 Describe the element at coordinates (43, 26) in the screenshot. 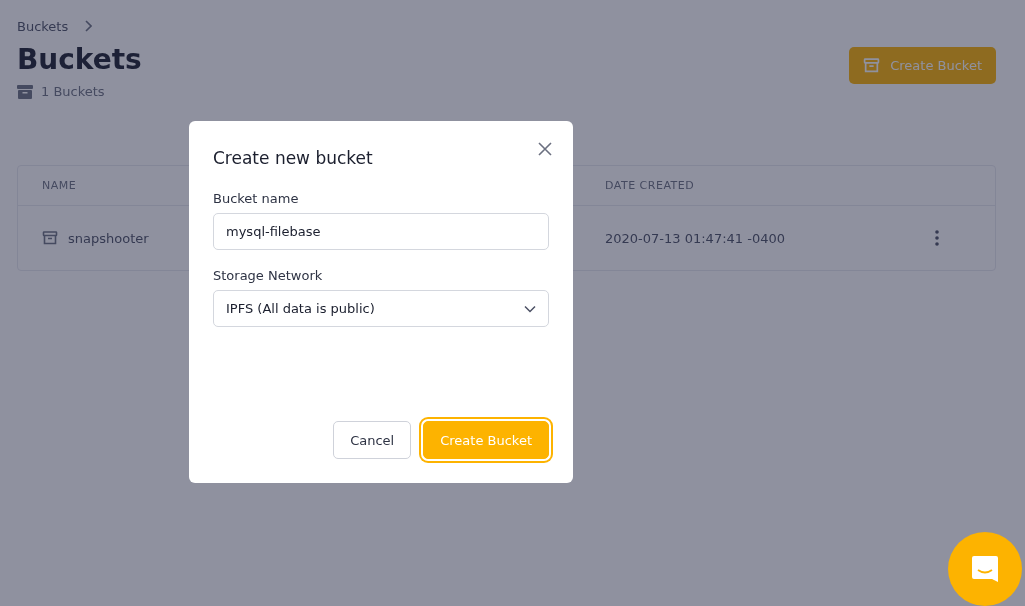

I see `breadcrumb-link: Buckets` at that location.